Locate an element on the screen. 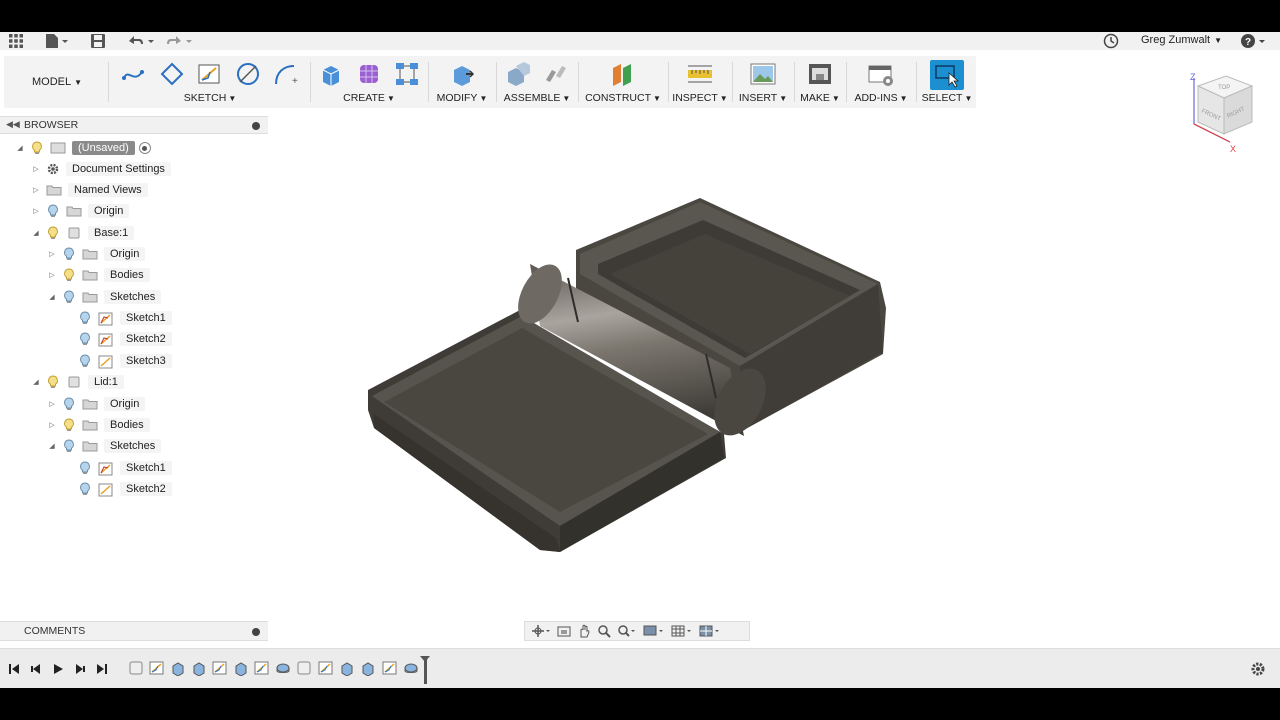  step-forward-icon is located at coordinates (80, 669).